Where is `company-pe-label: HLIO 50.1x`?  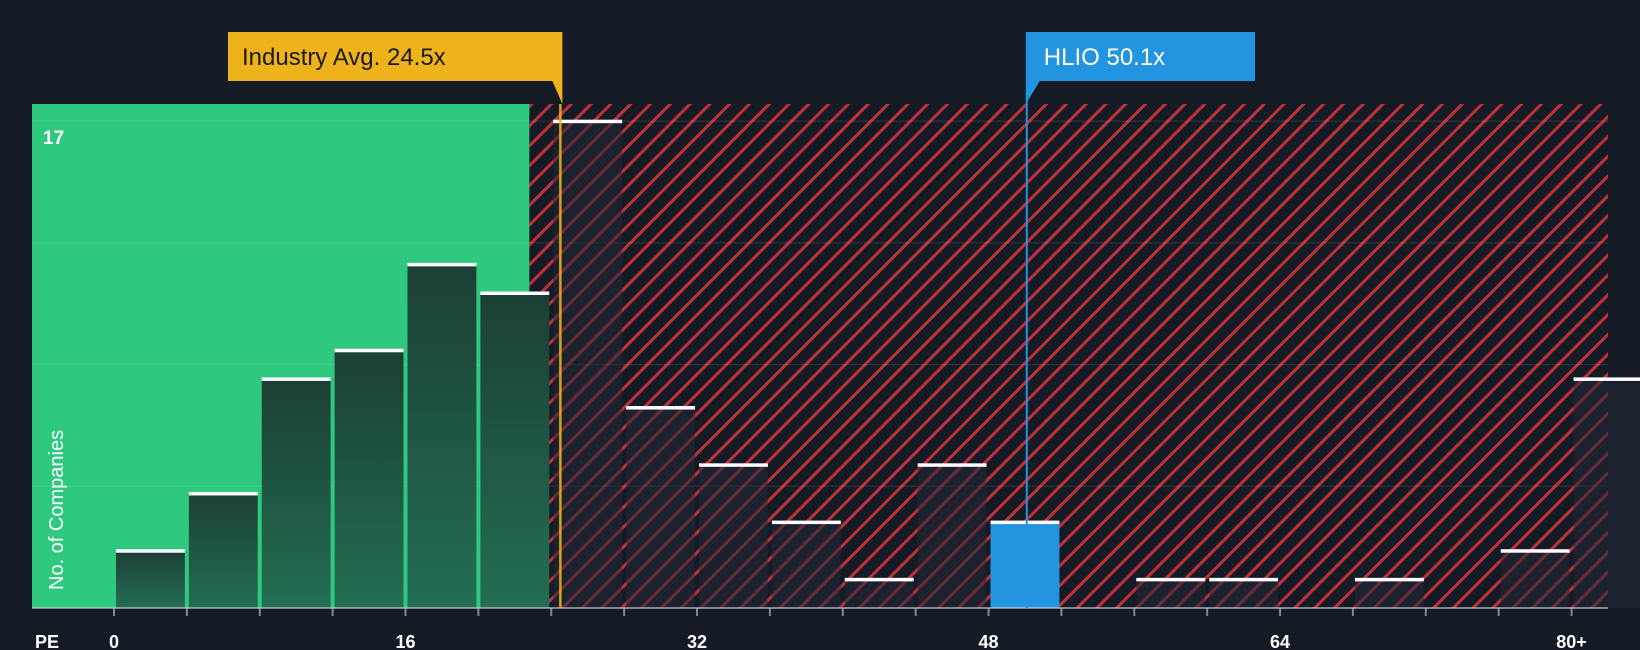
company-pe-label: HLIO 50.1x is located at coordinates (1104, 57).